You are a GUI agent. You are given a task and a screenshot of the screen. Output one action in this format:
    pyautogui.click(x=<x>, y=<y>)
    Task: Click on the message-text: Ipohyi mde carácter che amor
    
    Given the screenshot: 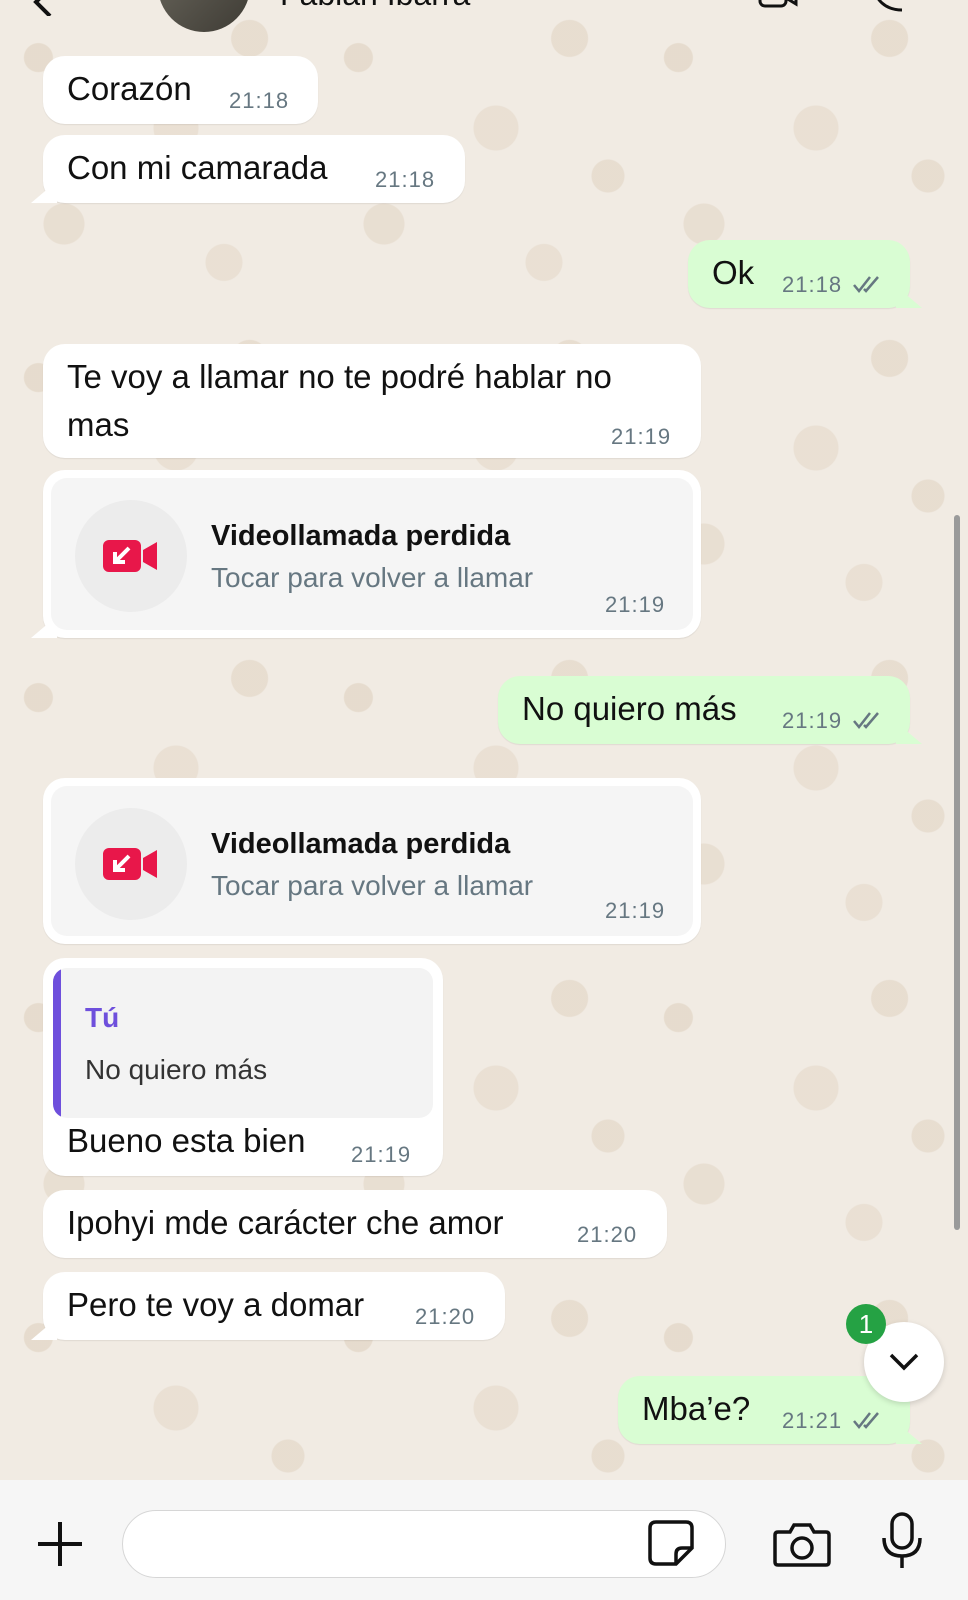 What is the action you would take?
    pyautogui.click(x=285, y=1222)
    